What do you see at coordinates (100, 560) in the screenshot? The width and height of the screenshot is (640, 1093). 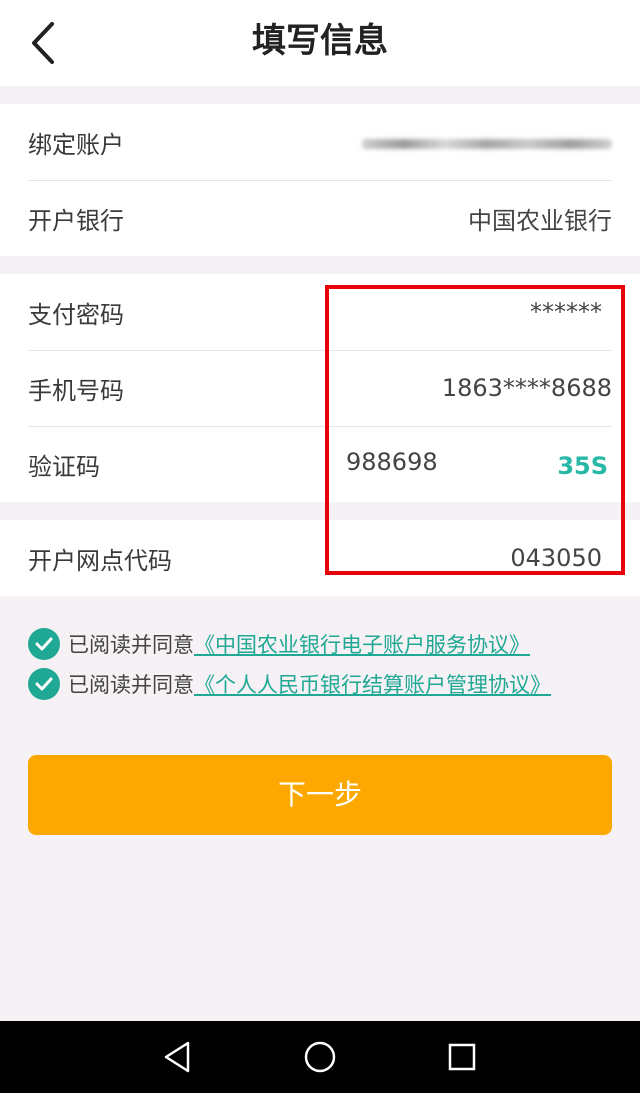 I see `branch-code-label: 开户网点代码` at bounding box center [100, 560].